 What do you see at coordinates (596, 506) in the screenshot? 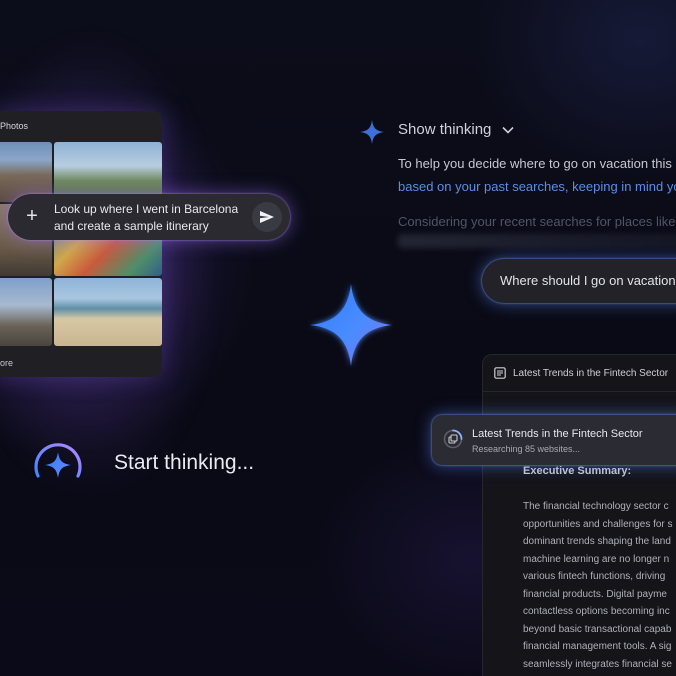
I see `document-line: The financial technology sector c` at bounding box center [596, 506].